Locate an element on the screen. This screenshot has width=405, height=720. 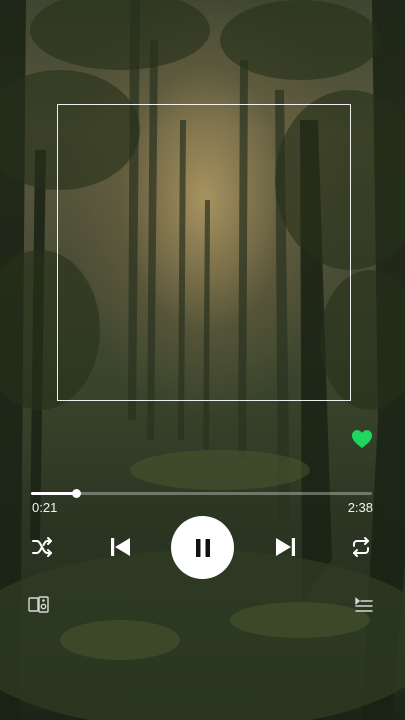
previous-button is located at coordinates (120, 547).